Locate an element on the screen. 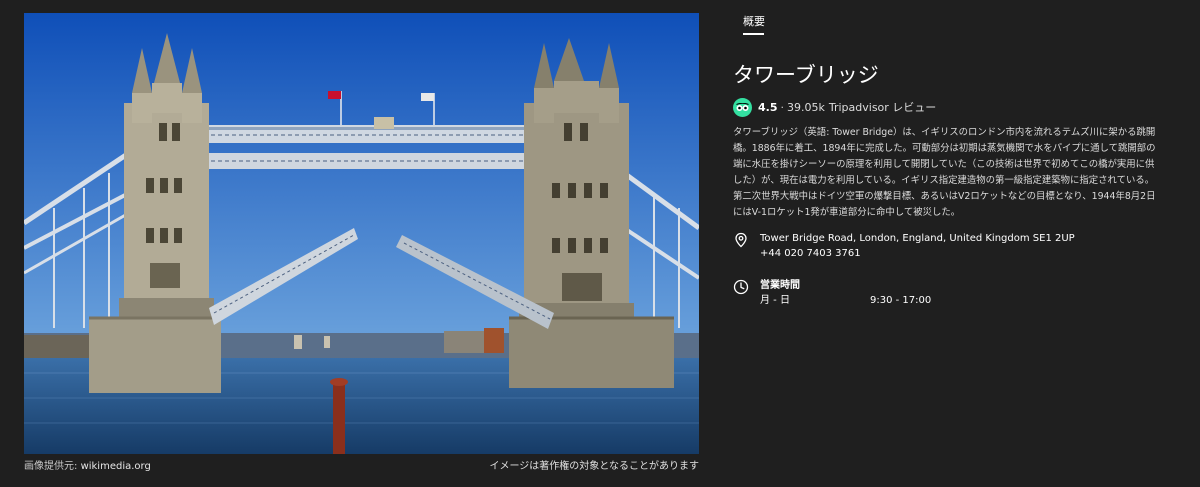  credit-source-link: wikimedia.org is located at coordinates (116, 466).